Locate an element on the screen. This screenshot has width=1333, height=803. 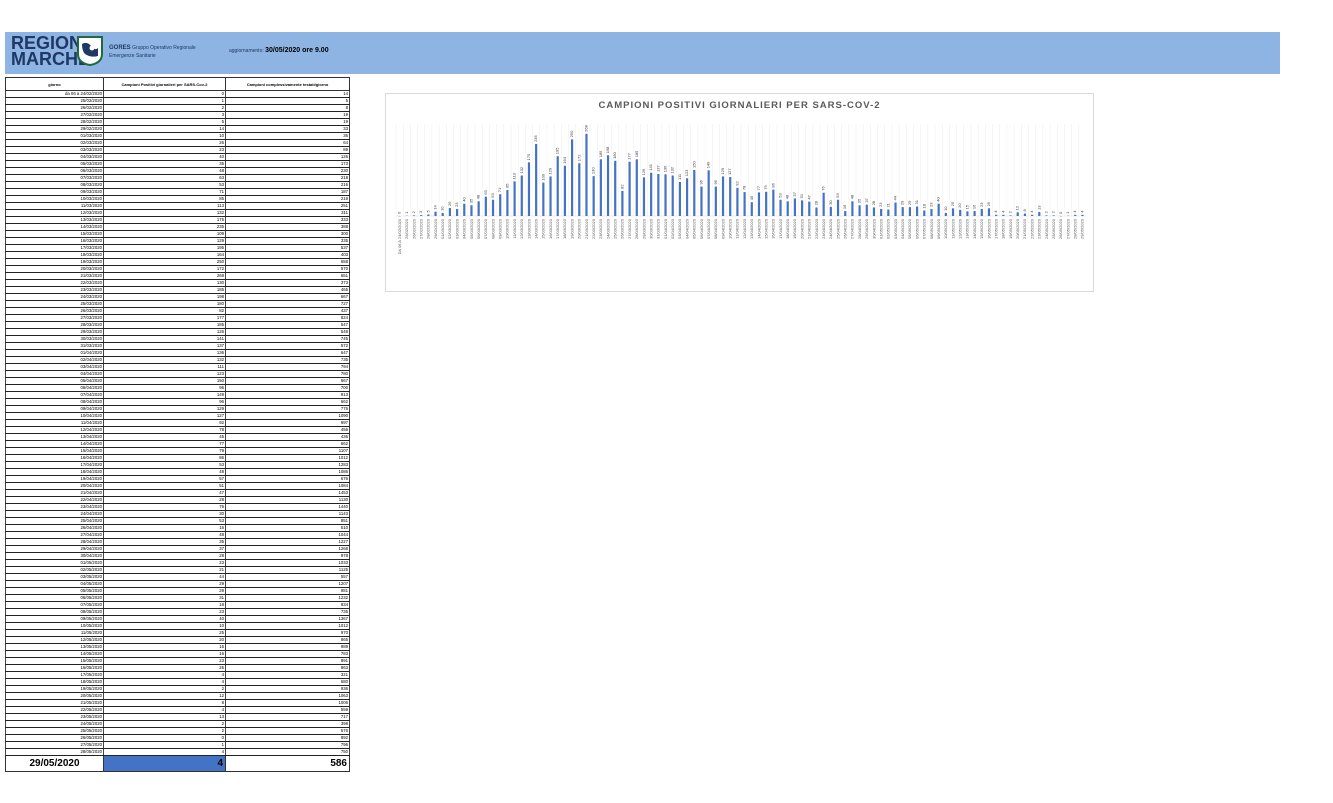
table-row: 10/04/2020 127 1090 is located at coordinates (177, 416).